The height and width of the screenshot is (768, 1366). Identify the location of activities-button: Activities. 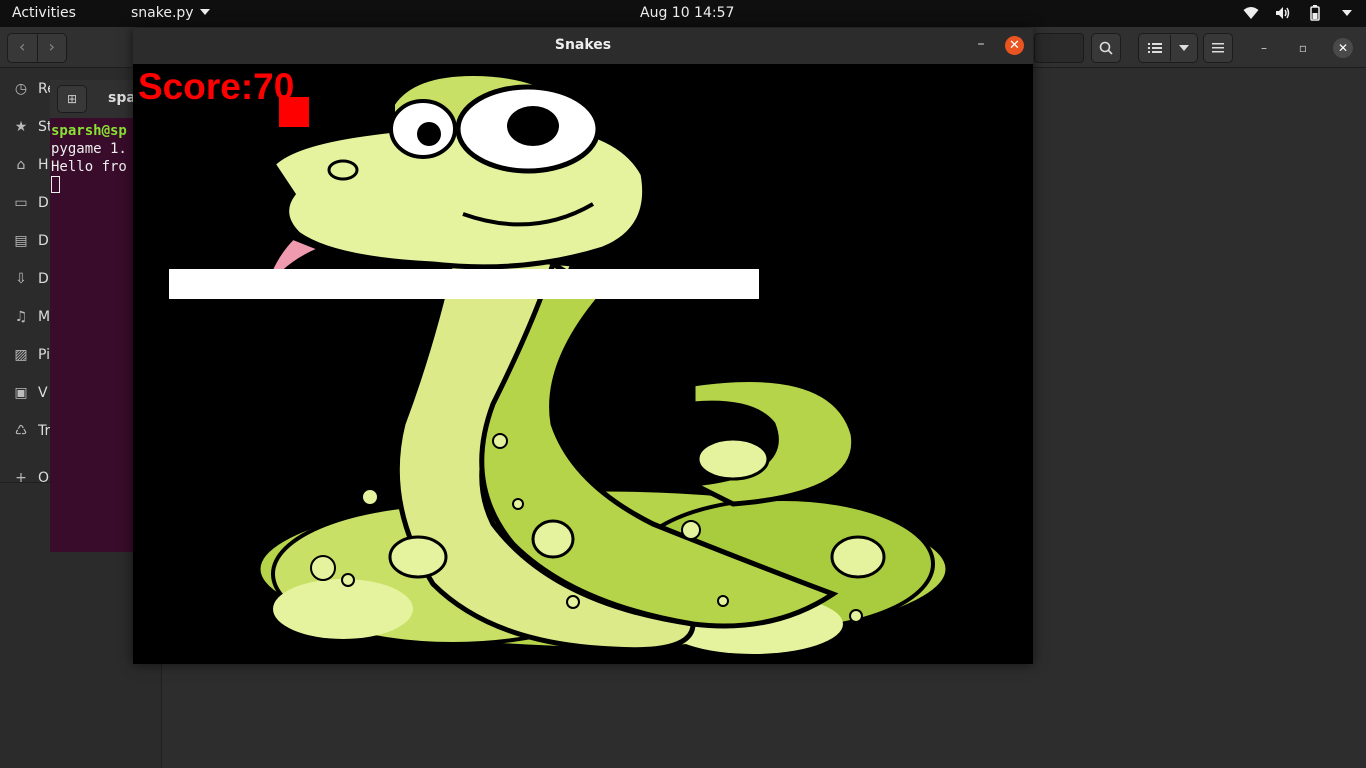
(44, 13).